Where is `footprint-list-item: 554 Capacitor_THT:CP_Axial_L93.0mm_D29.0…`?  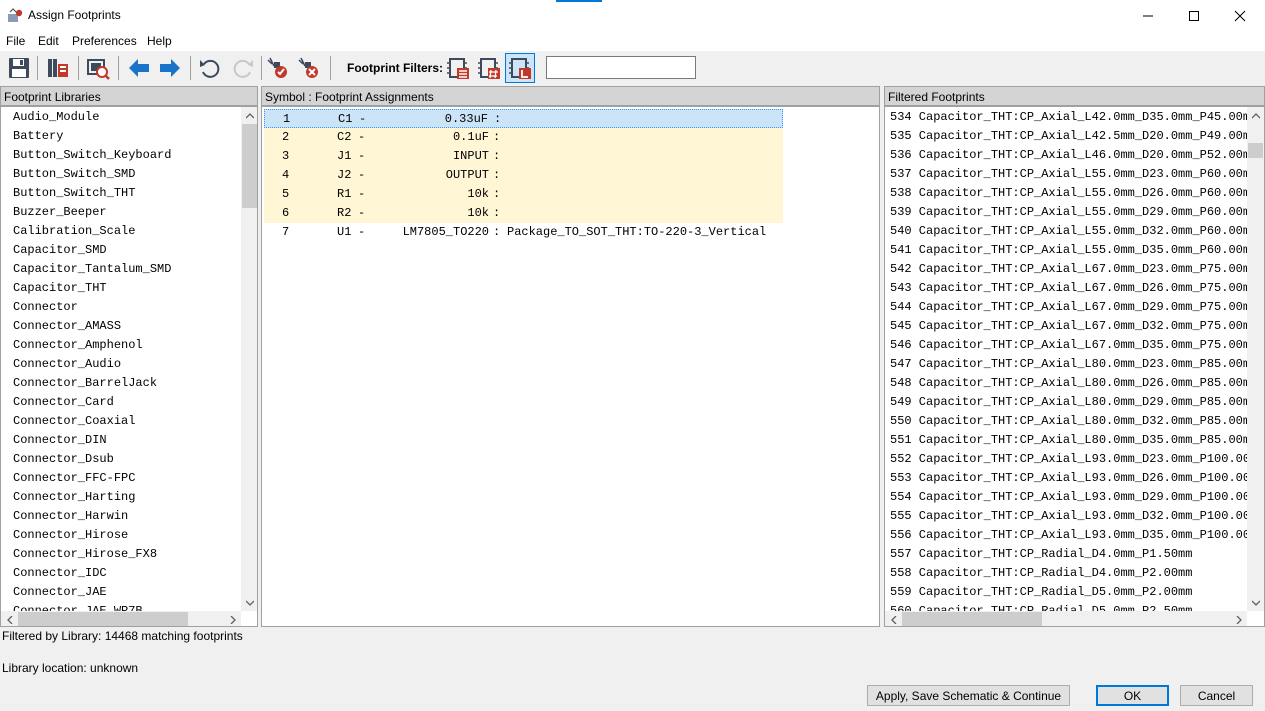 footprint-list-item: 554 Capacitor_THT:CP_Axial_L93.0mm_D29.0… is located at coordinates (1077, 497).